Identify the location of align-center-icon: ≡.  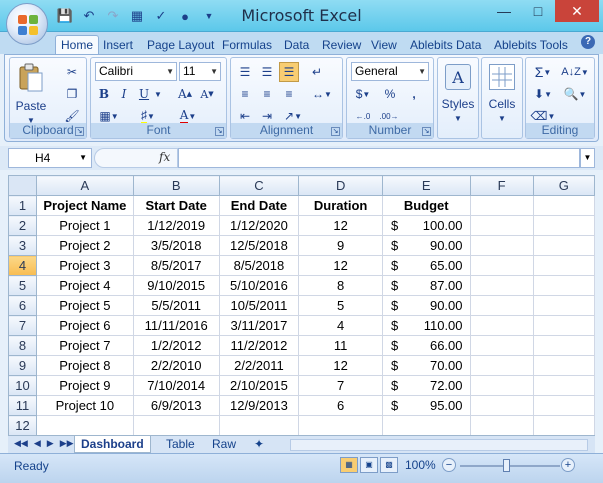
(267, 94).